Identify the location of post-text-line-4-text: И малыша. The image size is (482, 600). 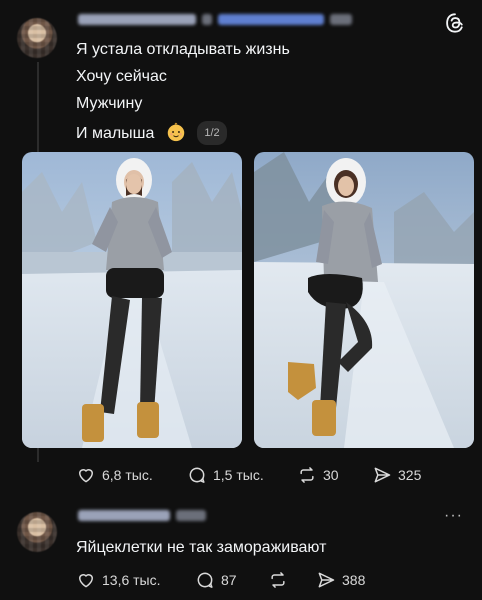
(115, 133).